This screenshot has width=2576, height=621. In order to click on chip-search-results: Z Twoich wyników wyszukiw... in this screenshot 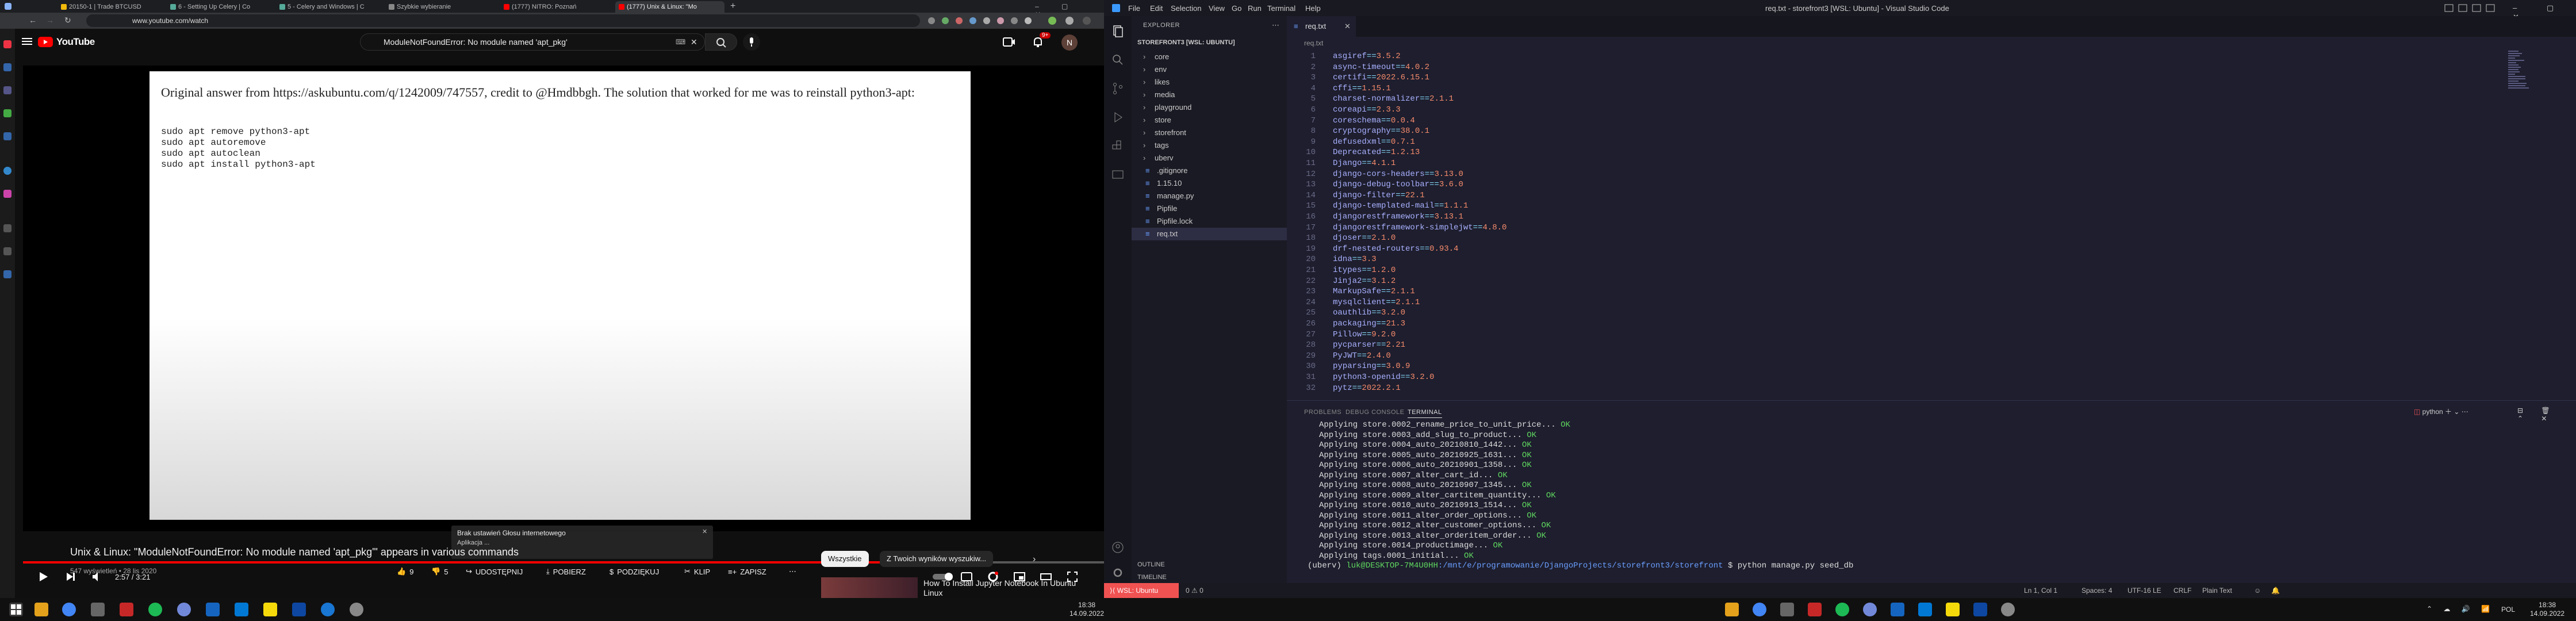, I will do `click(937, 559)`.